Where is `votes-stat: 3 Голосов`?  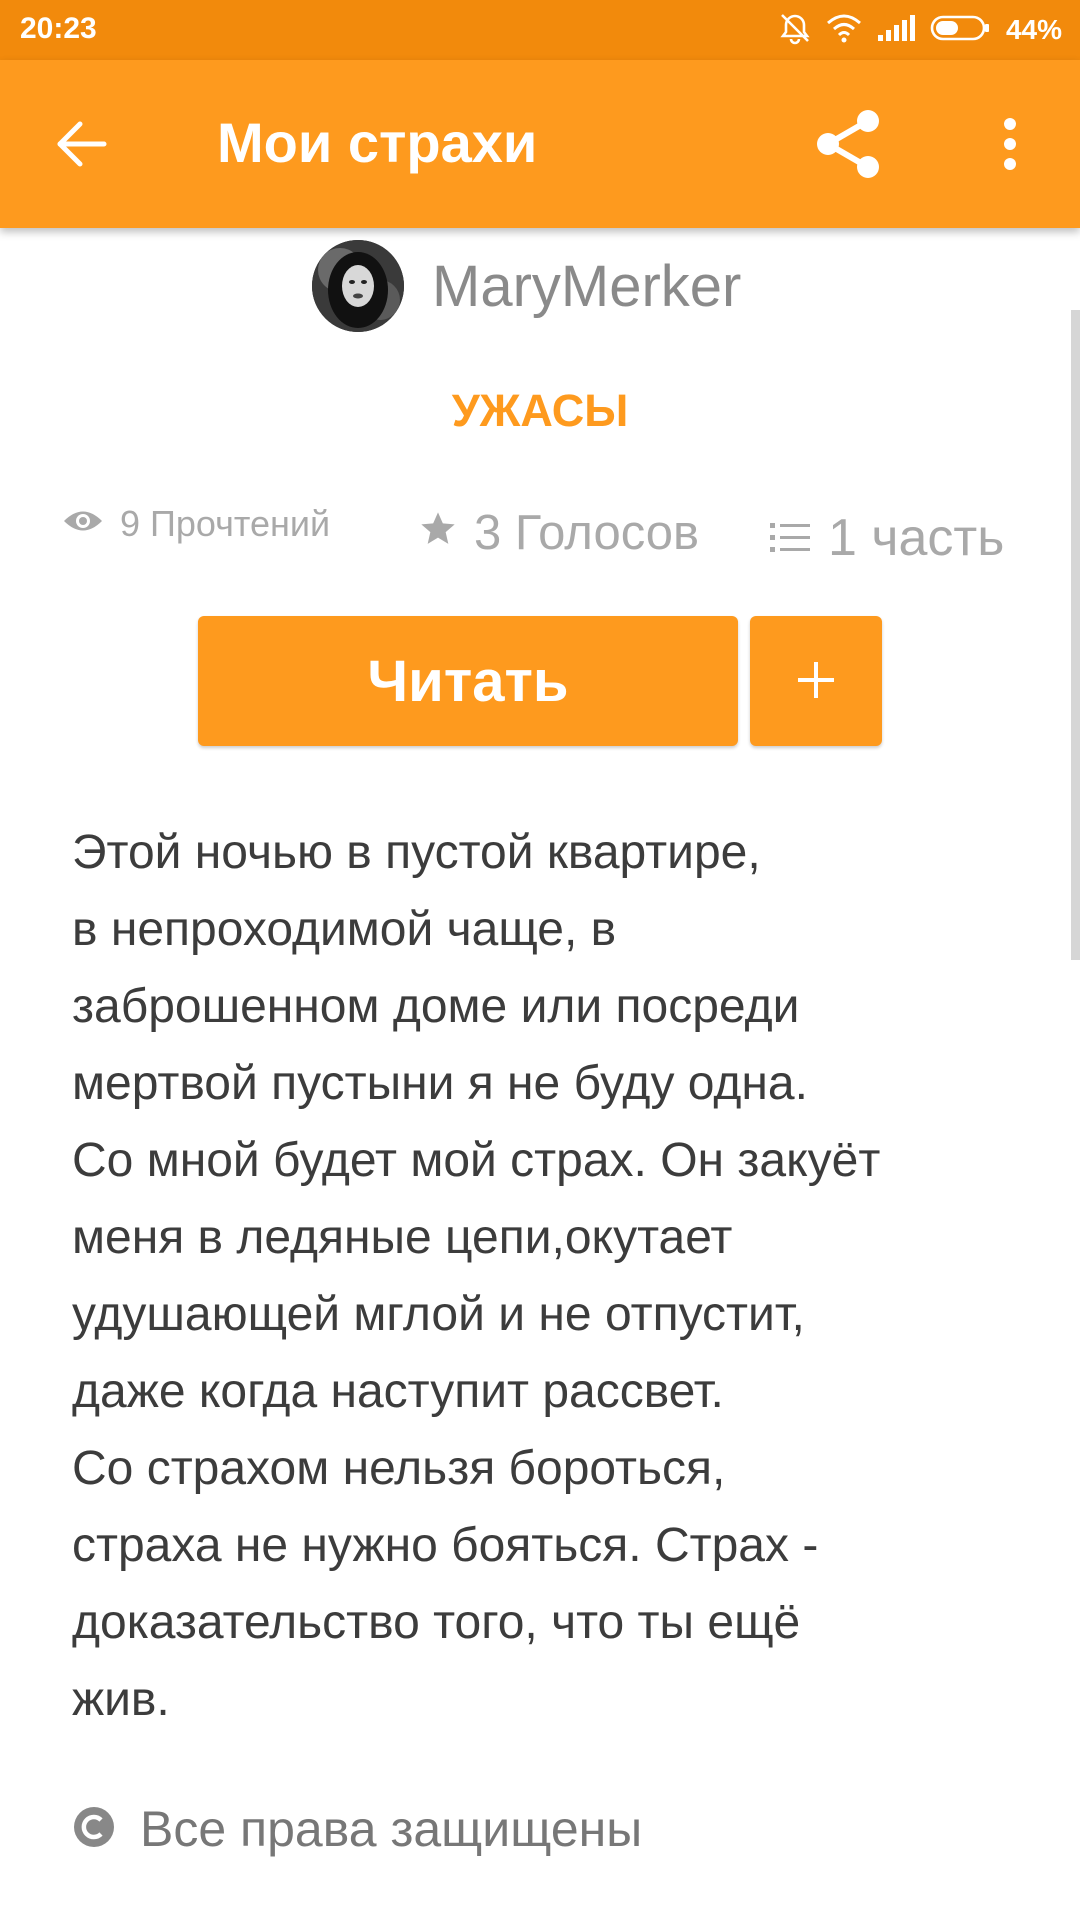 votes-stat: 3 Голосов is located at coordinates (558, 533).